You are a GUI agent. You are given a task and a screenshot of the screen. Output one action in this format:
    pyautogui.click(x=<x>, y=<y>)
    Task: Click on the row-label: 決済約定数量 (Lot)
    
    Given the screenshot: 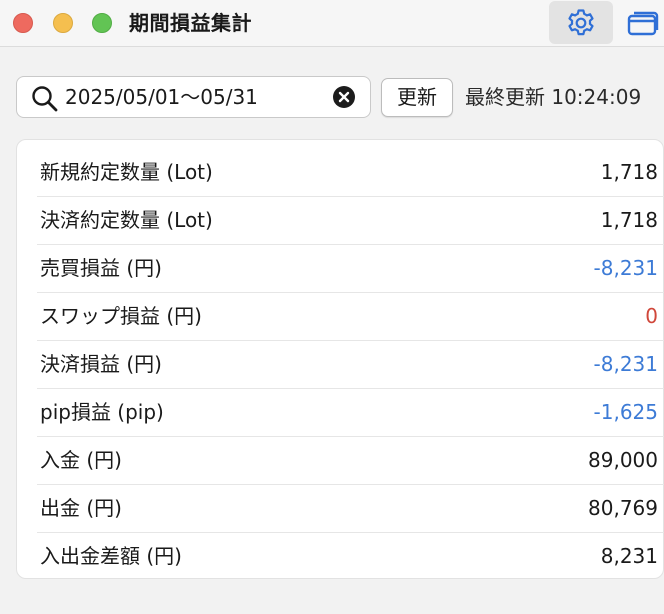 What is the action you would take?
    pyautogui.click(x=126, y=220)
    